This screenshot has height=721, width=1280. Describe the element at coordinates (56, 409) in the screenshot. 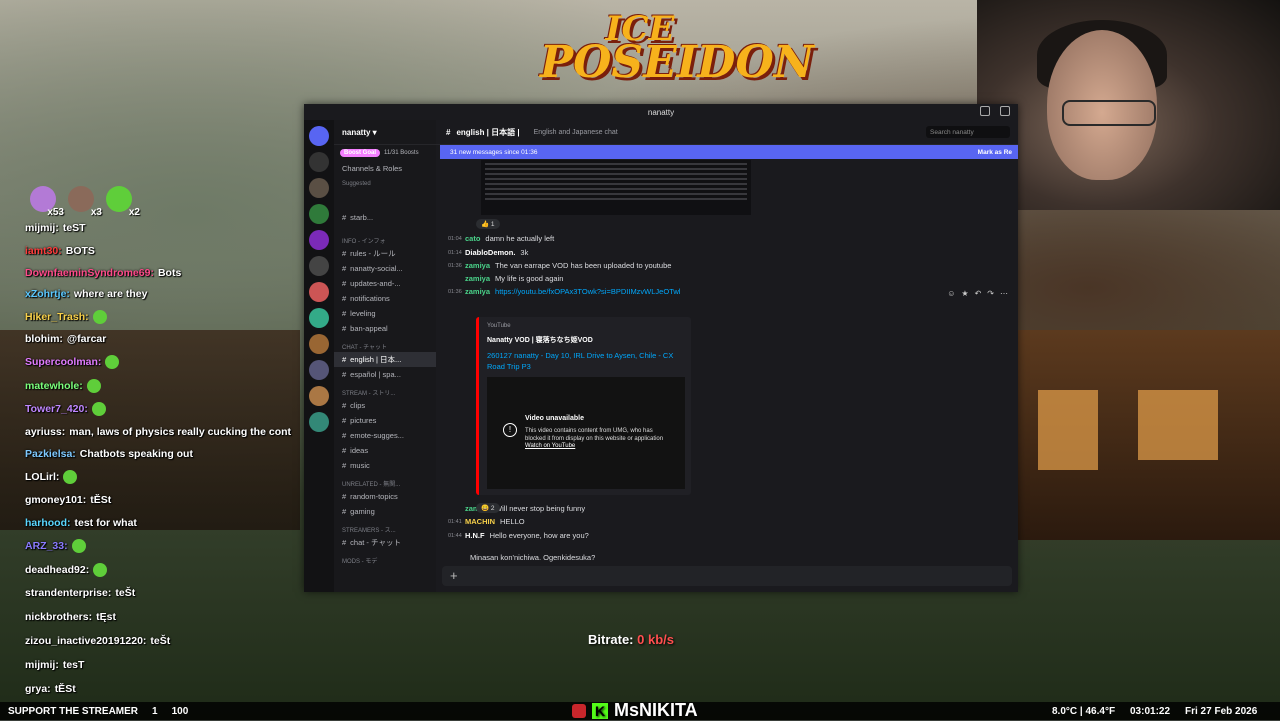

I see `chat-username: Tower7_420:` at that location.